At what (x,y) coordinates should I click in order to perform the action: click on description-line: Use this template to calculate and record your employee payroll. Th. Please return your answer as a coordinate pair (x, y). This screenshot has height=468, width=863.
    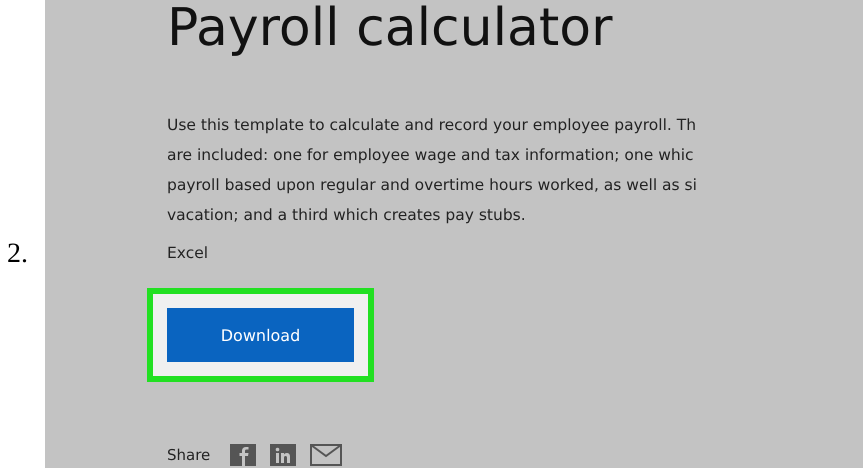
    Looking at the image, I should click on (431, 125).